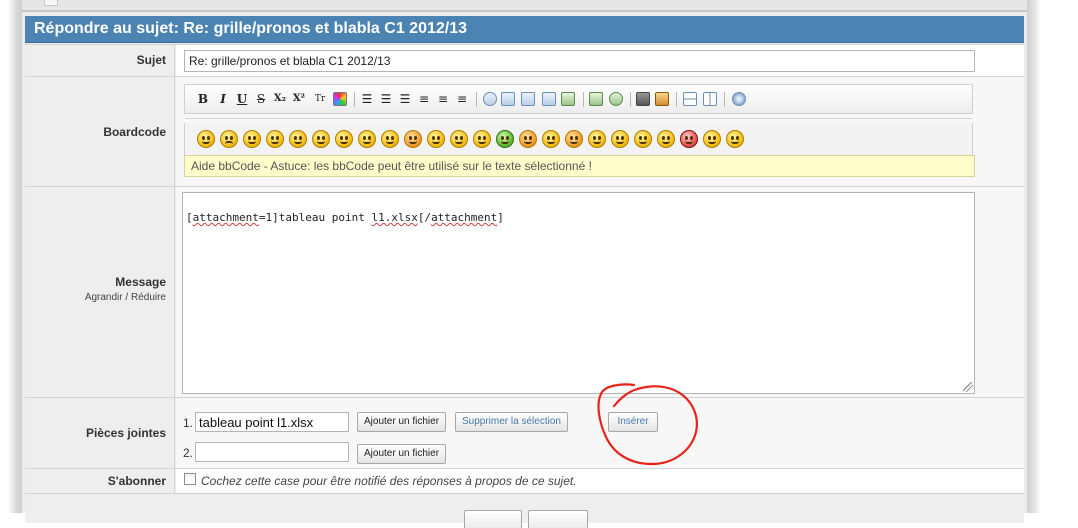 The width and height of the screenshot is (1078, 528). Describe the element at coordinates (51, 3) in the screenshot. I see `top-knob` at that location.